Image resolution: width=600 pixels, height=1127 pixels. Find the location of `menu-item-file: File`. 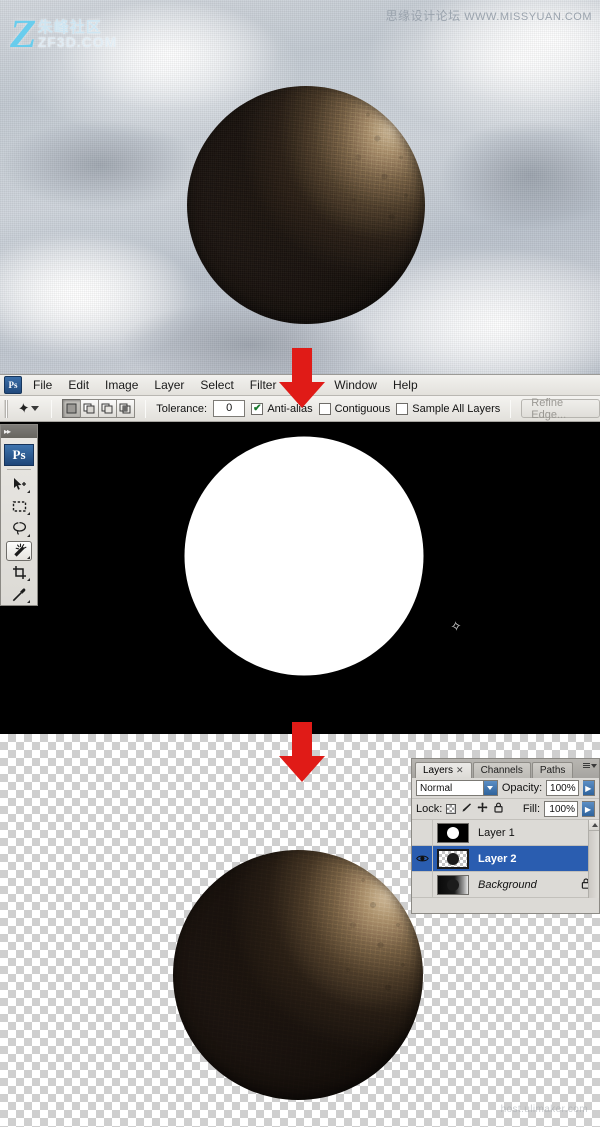

menu-item-file: File is located at coordinates (42, 385).